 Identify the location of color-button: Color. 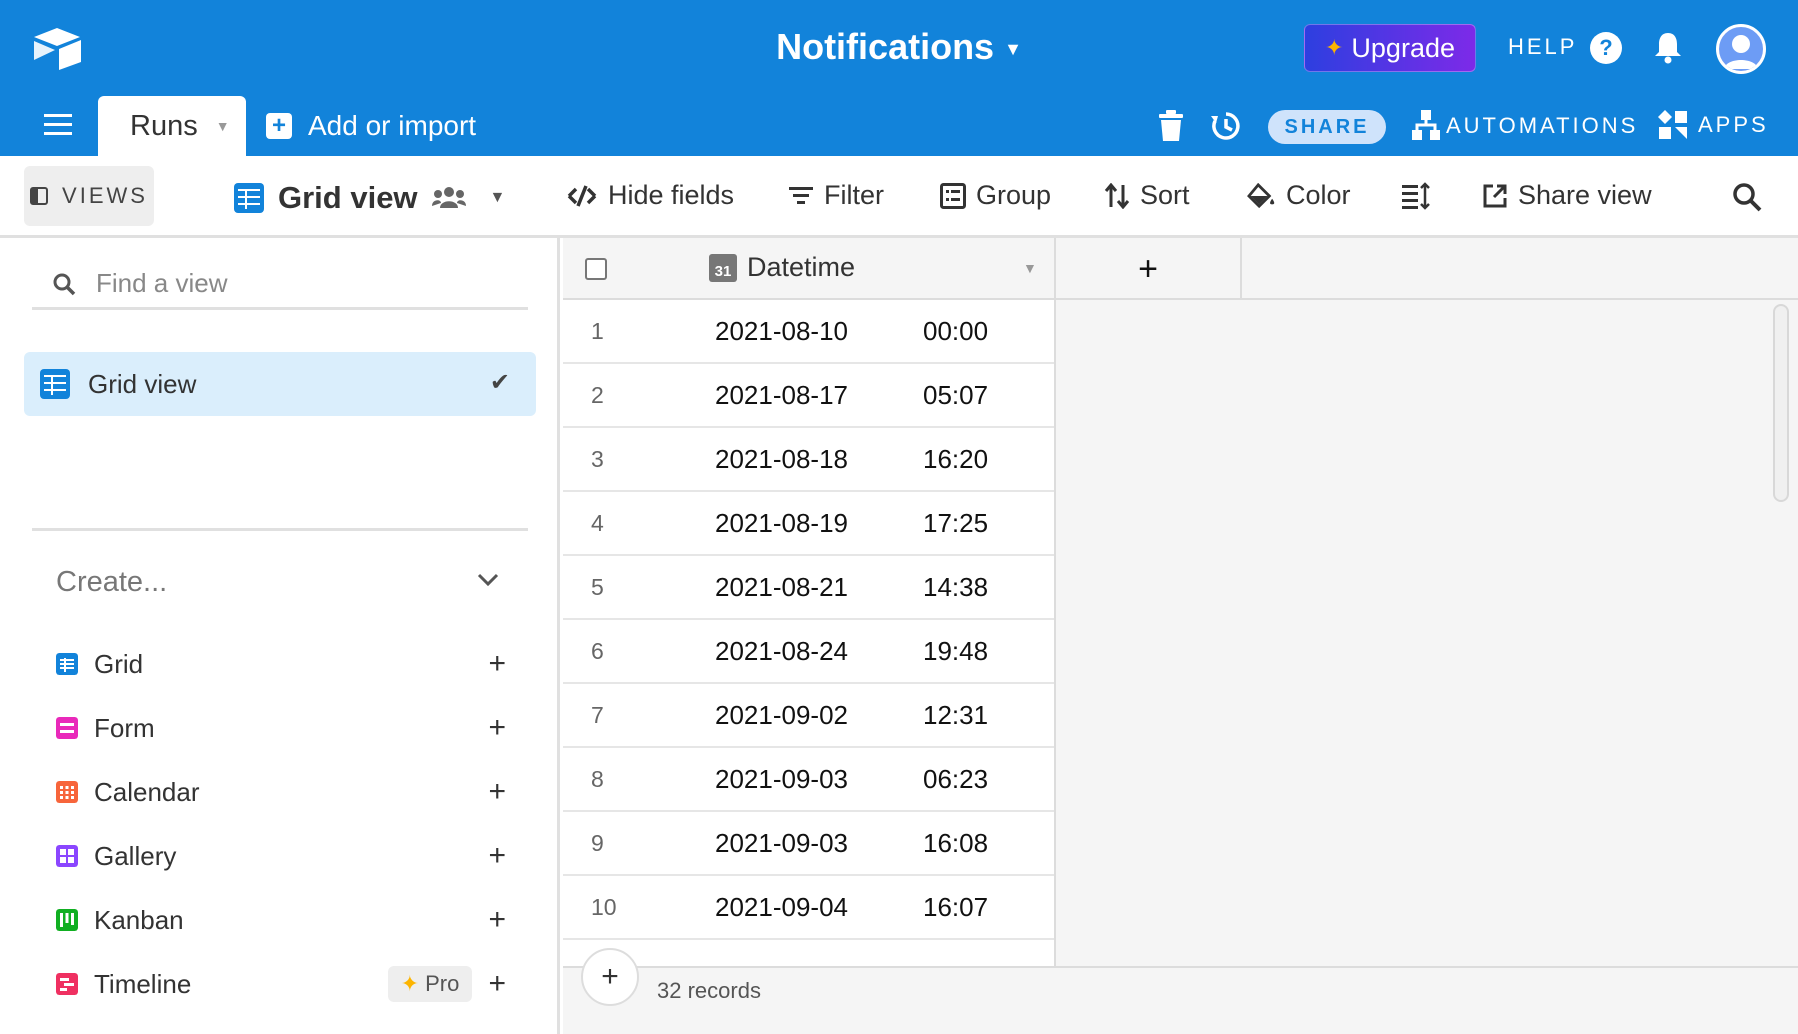
(1298, 195).